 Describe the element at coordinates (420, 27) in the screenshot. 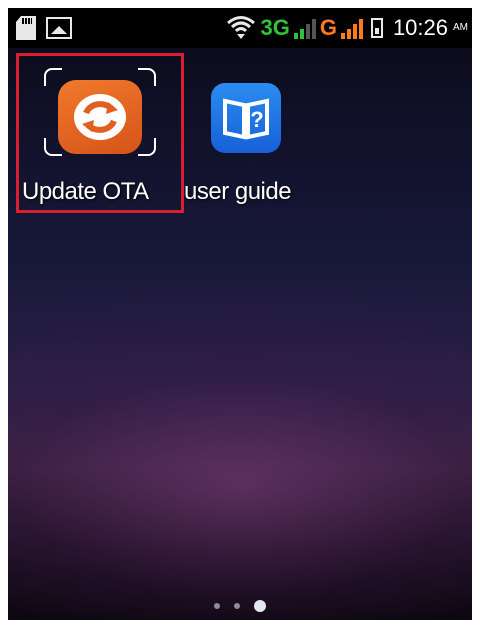

I see `status-clock: 10:26` at that location.